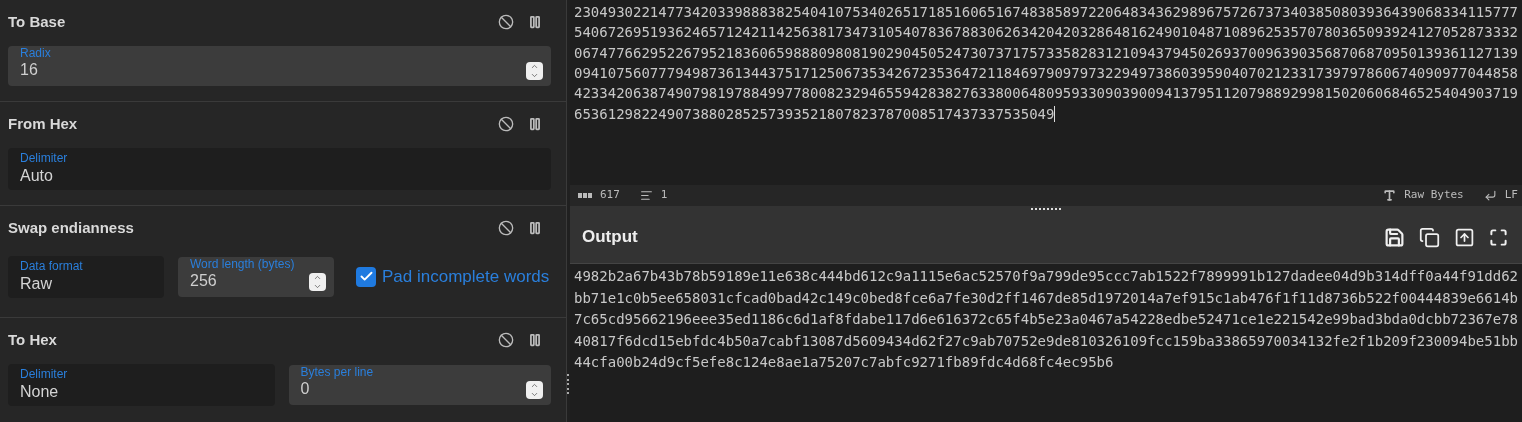 The height and width of the screenshot is (422, 1522). Describe the element at coordinates (279, 65) in the screenshot. I see `number-field: Radix 16` at that location.